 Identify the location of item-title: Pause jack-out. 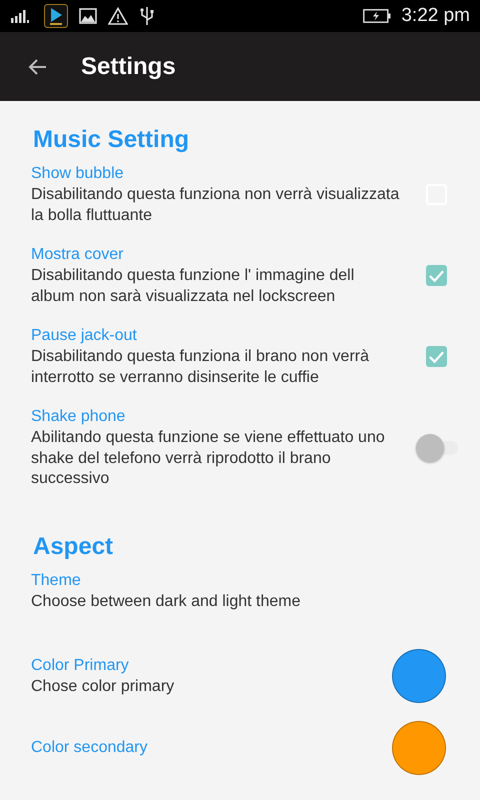
(84, 336).